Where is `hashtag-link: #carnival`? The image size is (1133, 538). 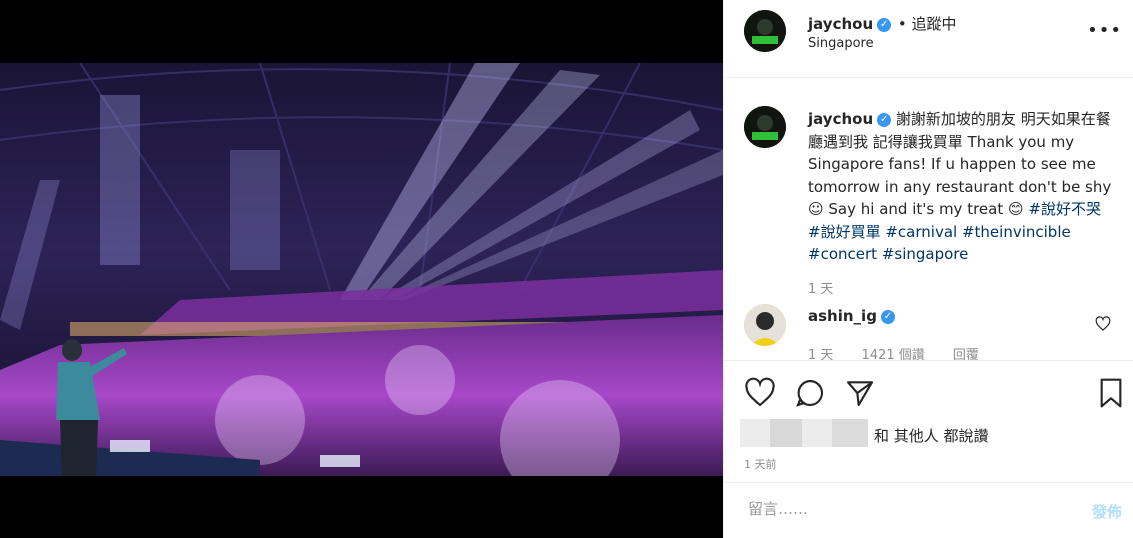
hashtag-link: #carnival is located at coordinates (921, 232).